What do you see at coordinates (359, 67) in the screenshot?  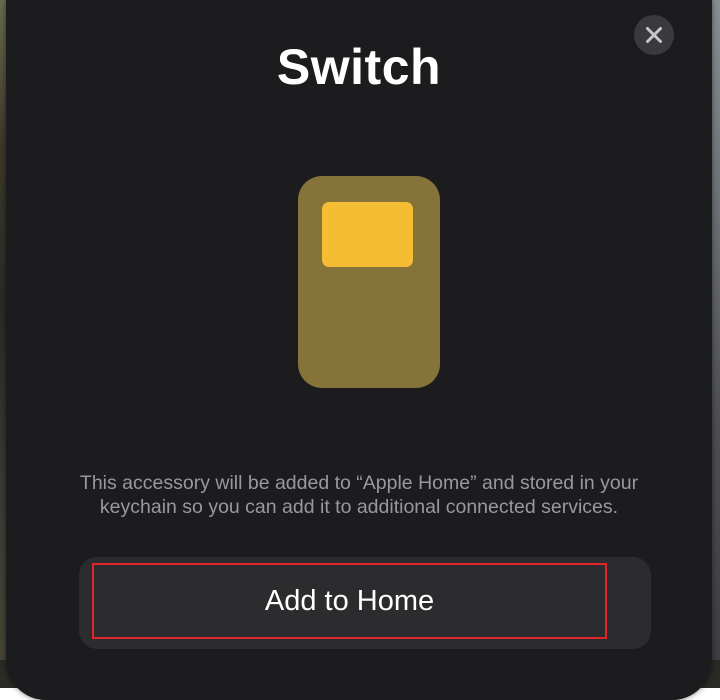 I see `sheet-title: Switch` at bounding box center [359, 67].